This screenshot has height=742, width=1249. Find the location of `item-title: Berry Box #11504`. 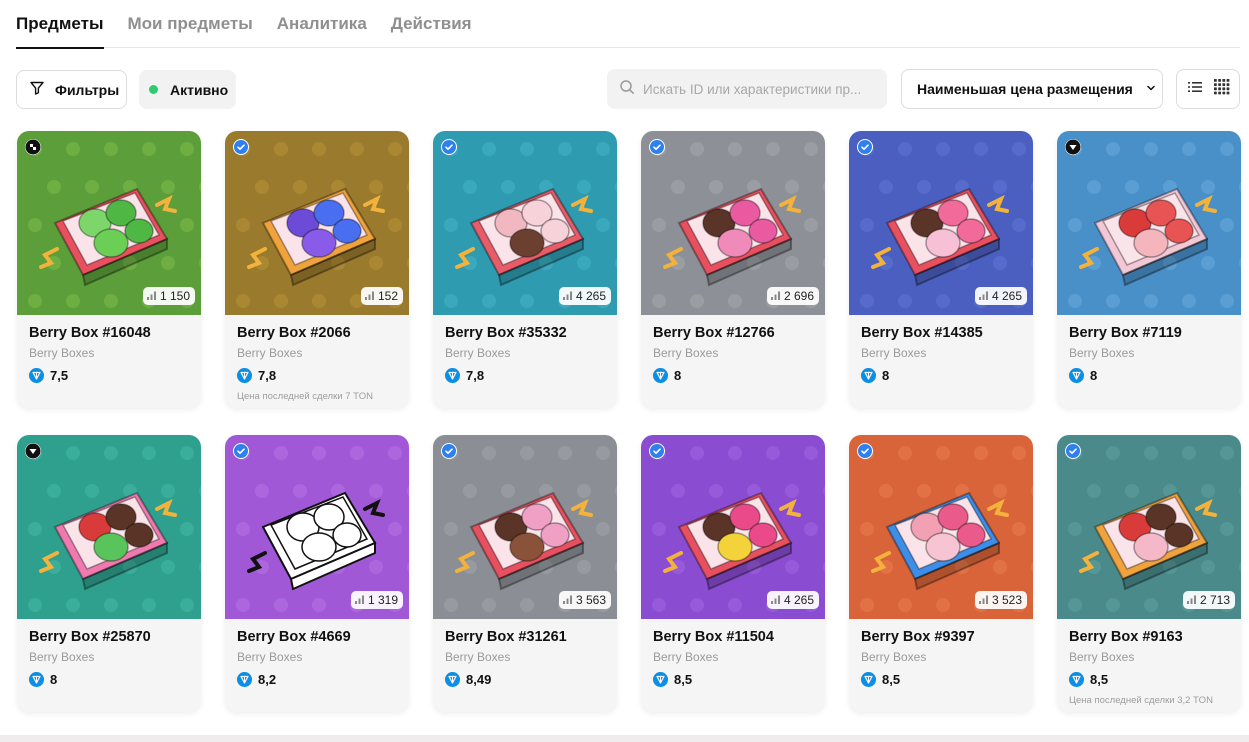

item-title: Berry Box #11504 is located at coordinates (713, 637).